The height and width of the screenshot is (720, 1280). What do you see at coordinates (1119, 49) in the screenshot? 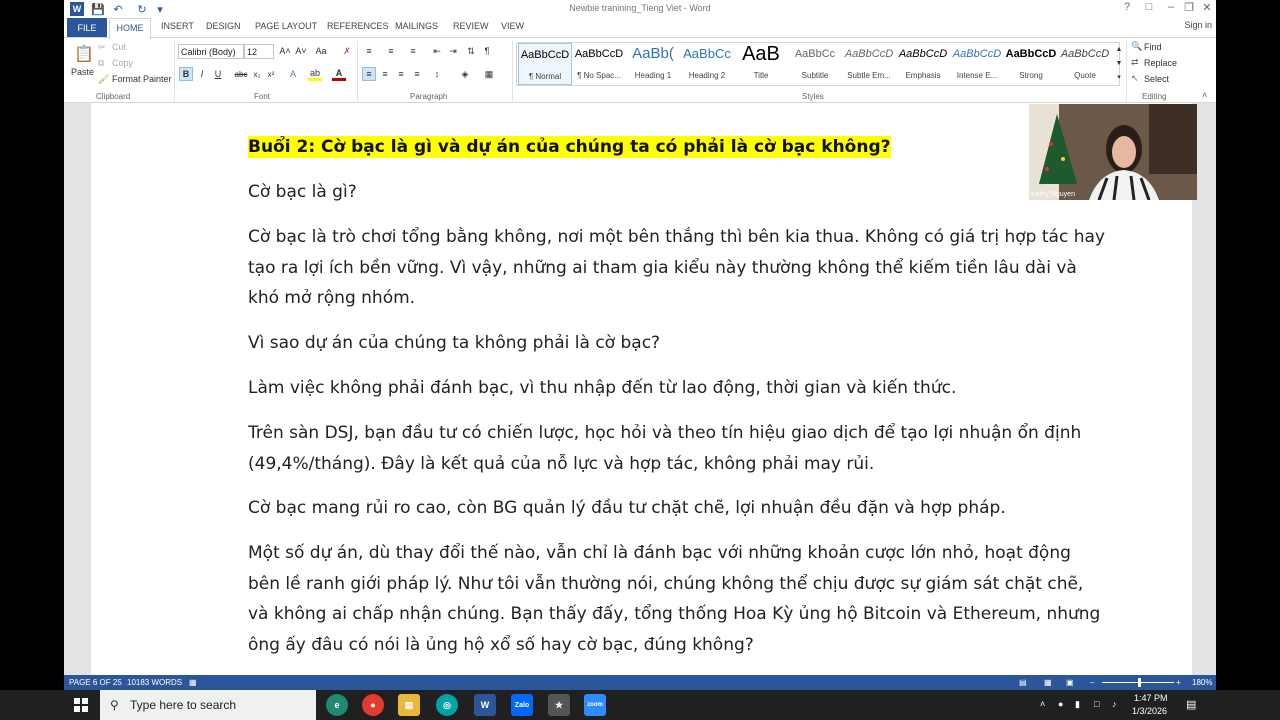
I see `styles-scroll-up-icon: ▲` at bounding box center [1119, 49].